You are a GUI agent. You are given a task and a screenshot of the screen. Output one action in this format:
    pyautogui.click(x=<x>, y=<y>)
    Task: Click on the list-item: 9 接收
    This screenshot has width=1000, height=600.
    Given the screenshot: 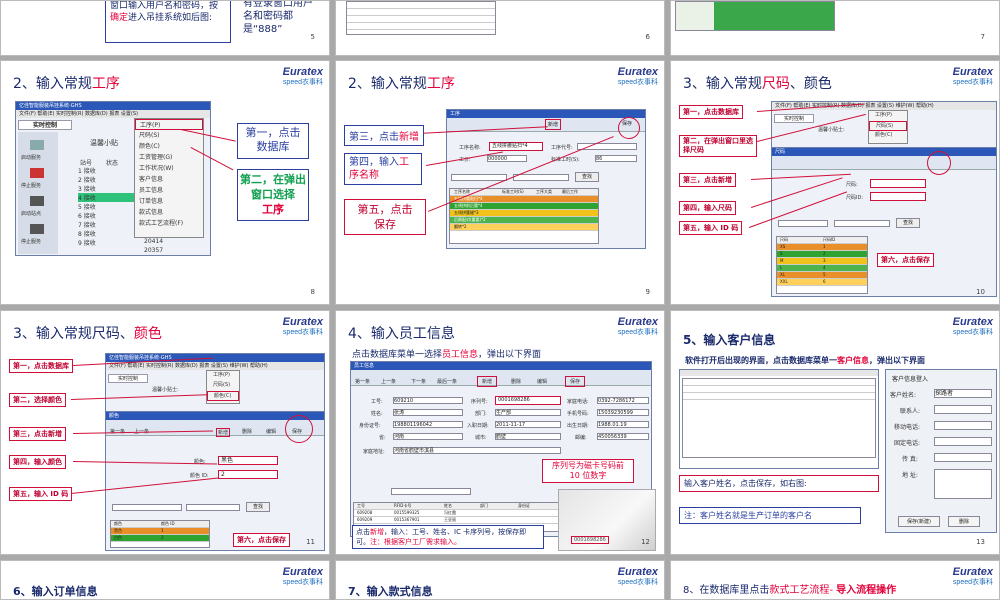 What is the action you would take?
    pyautogui.click(x=108, y=242)
    